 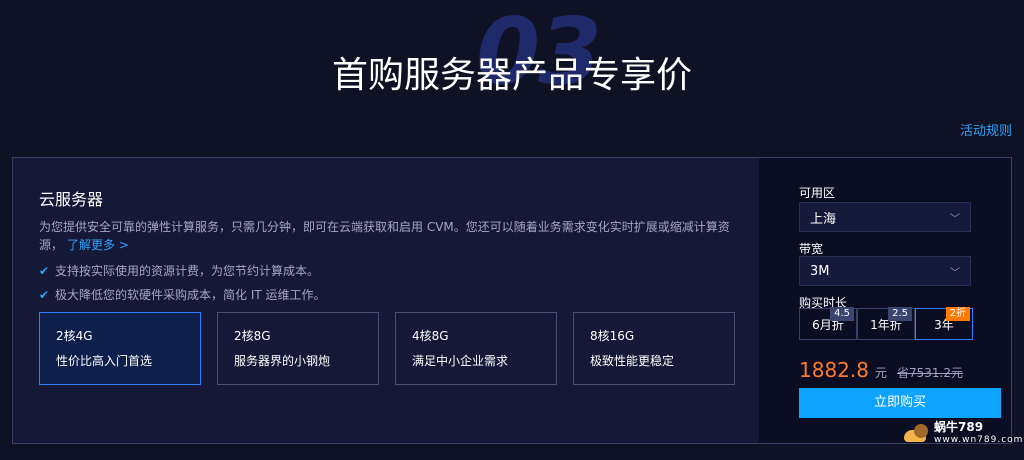 I want to click on zone-select: 上海 ﹀, so click(x=885, y=217).